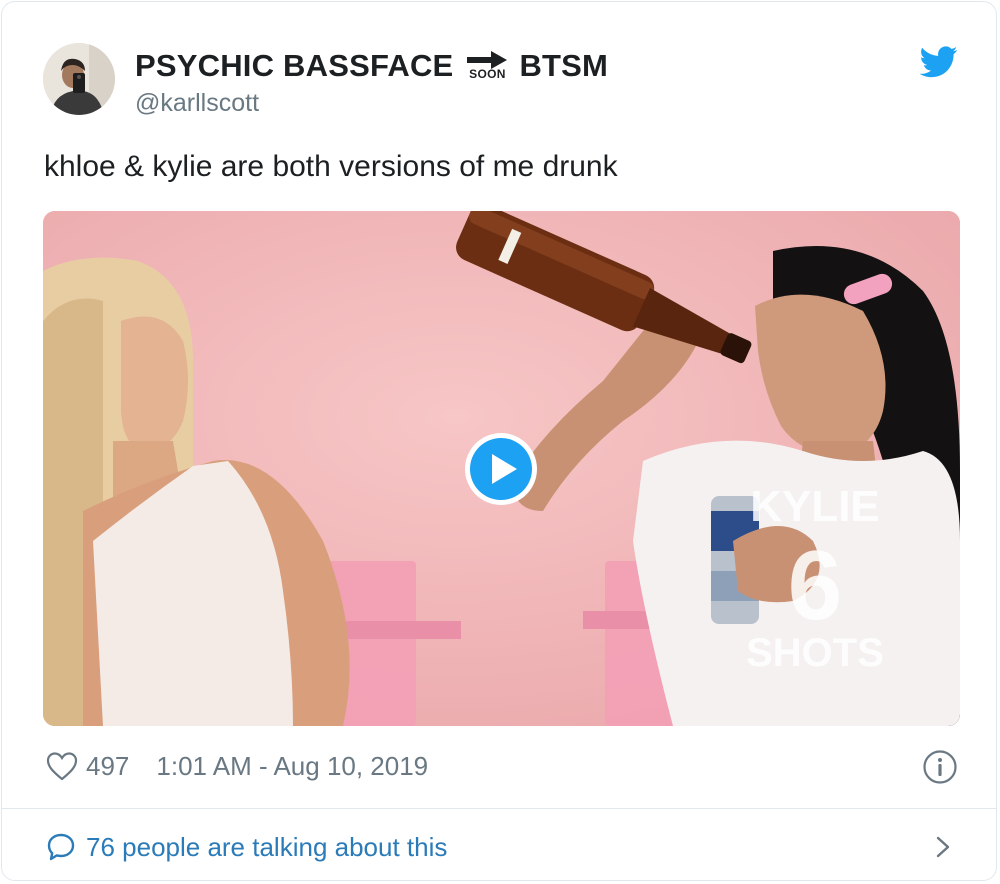 The width and height of the screenshot is (1000, 884). I want to click on tweet-timestamp: 1:01 AM - Aug 10, 2019, so click(292, 766).